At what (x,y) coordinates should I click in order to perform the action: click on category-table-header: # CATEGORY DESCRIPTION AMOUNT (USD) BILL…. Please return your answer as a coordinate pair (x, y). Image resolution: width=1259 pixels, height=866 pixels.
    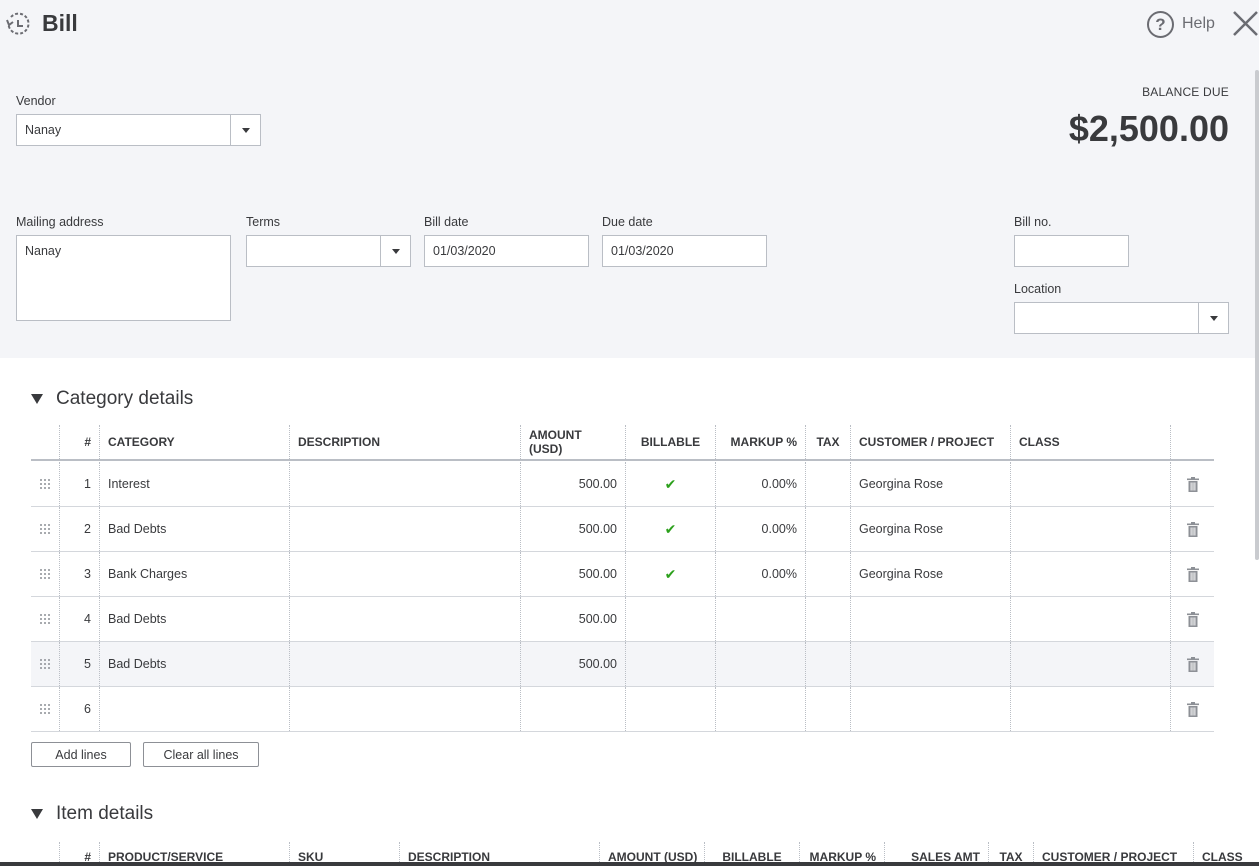
    Looking at the image, I should click on (622, 443).